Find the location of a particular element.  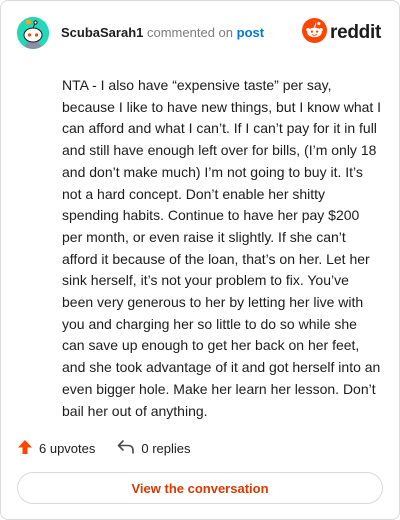

view-conversation-button: View the conversation is located at coordinates (200, 488).